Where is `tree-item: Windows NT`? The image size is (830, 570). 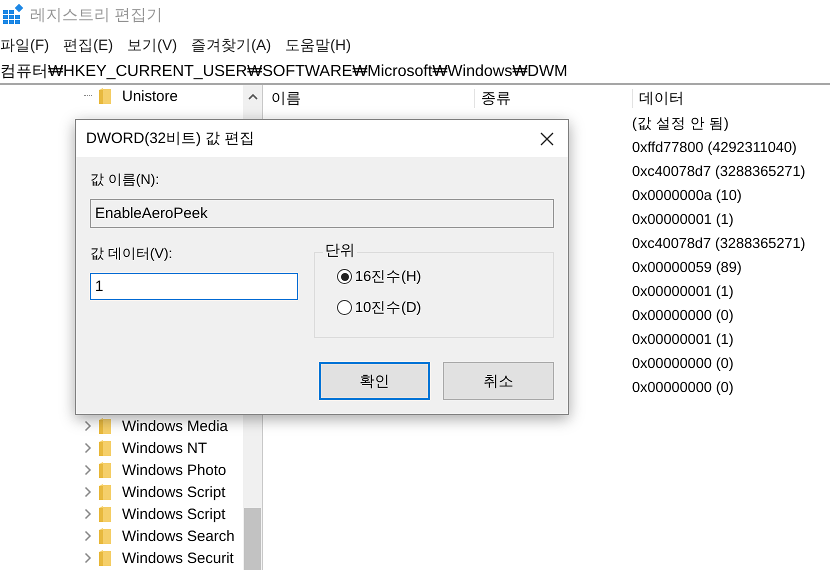 tree-item: Windows NT is located at coordinates (165, 448).